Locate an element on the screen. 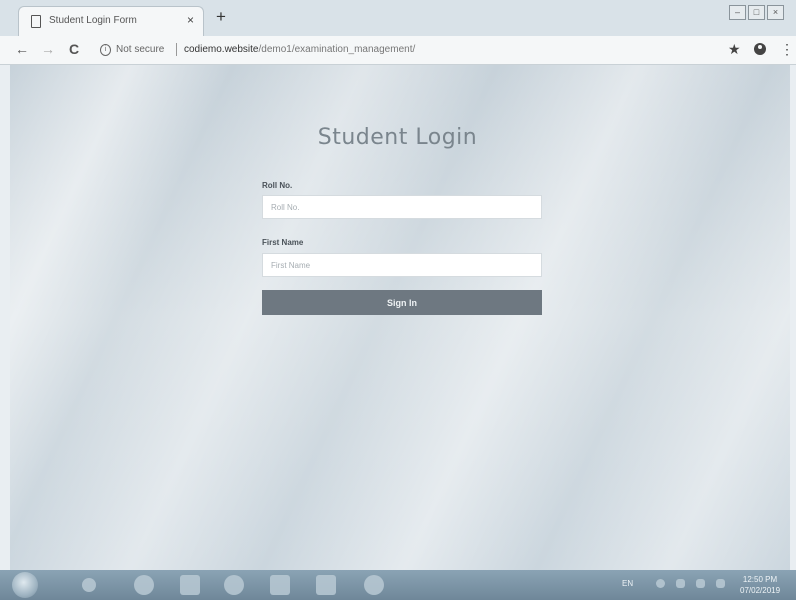  browser-tab-bar: Student Login Form × + – □ × is located at coordinates (398, 18).